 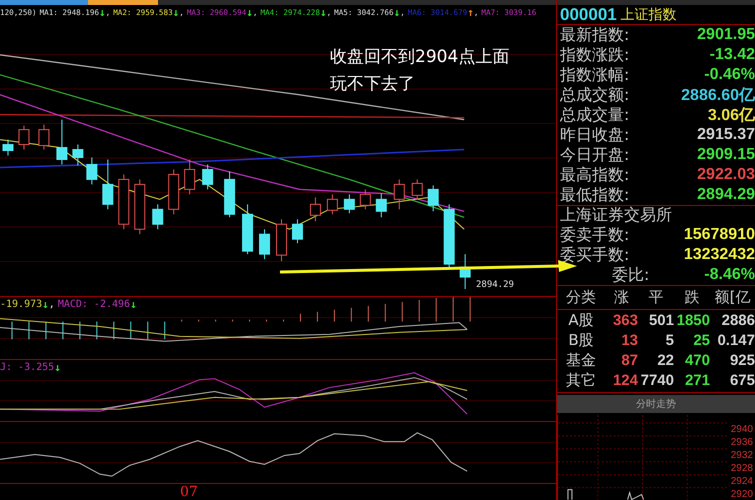 What do you see at coordinates (741, 481) in the screenshot?
I see `price-tick: 2924` at bounding box center [741, 481].